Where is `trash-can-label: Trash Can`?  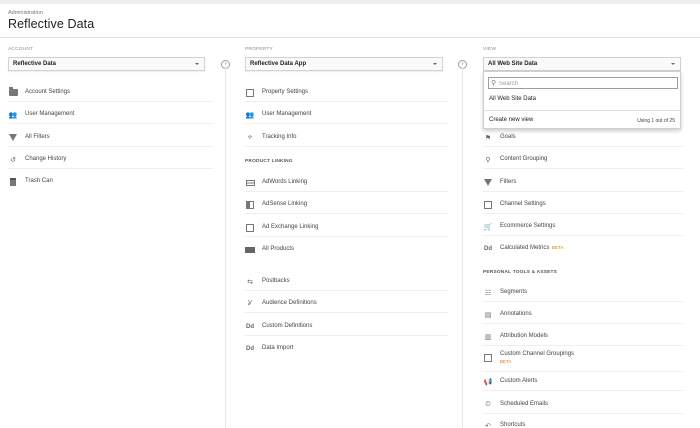
trash-can-label: Trash Can is located at coordinates (39, 181).